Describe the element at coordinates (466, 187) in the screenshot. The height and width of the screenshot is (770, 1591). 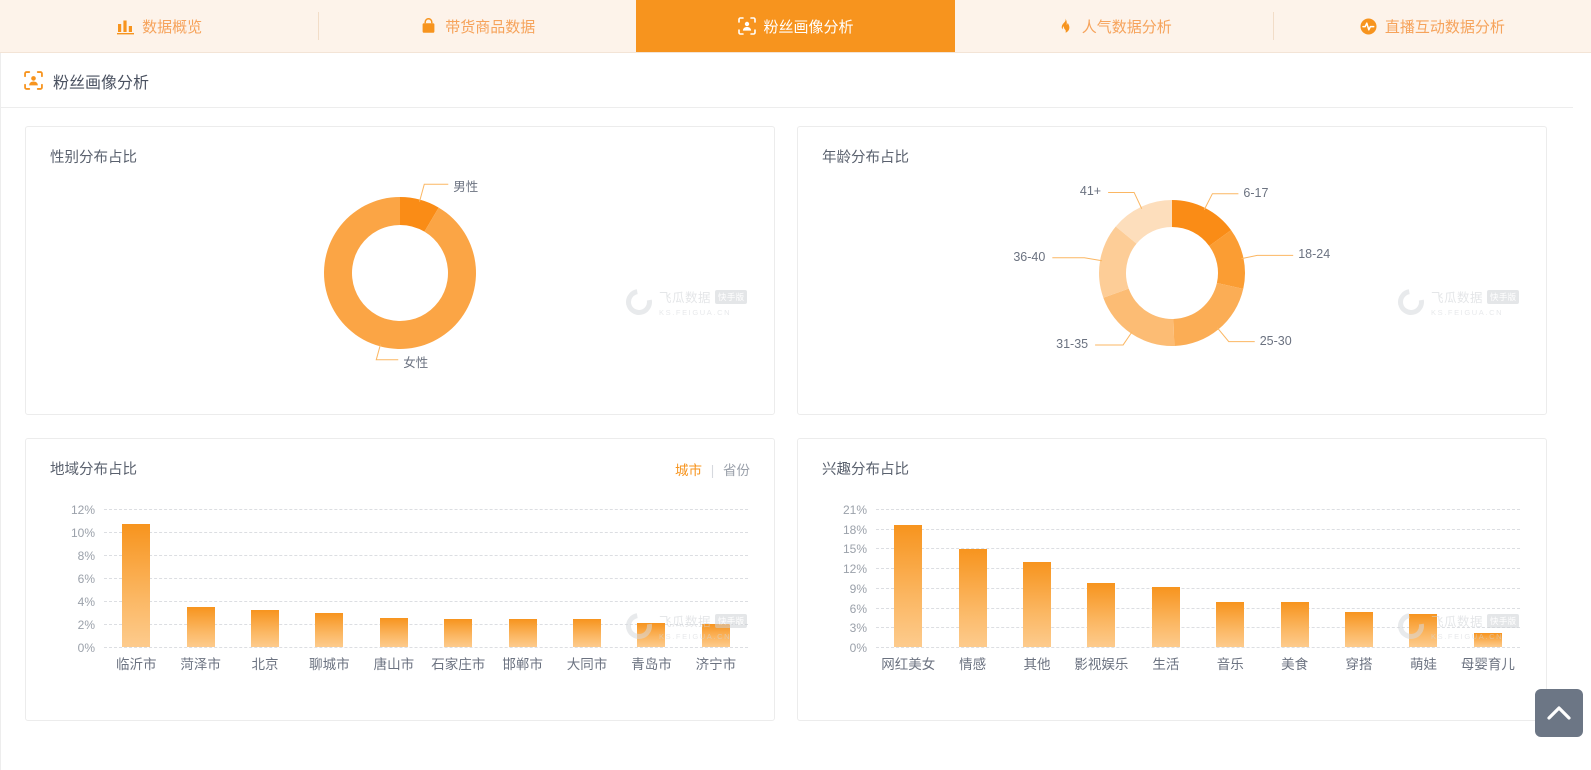
I see `donut-slice-label: 男性` at that location.